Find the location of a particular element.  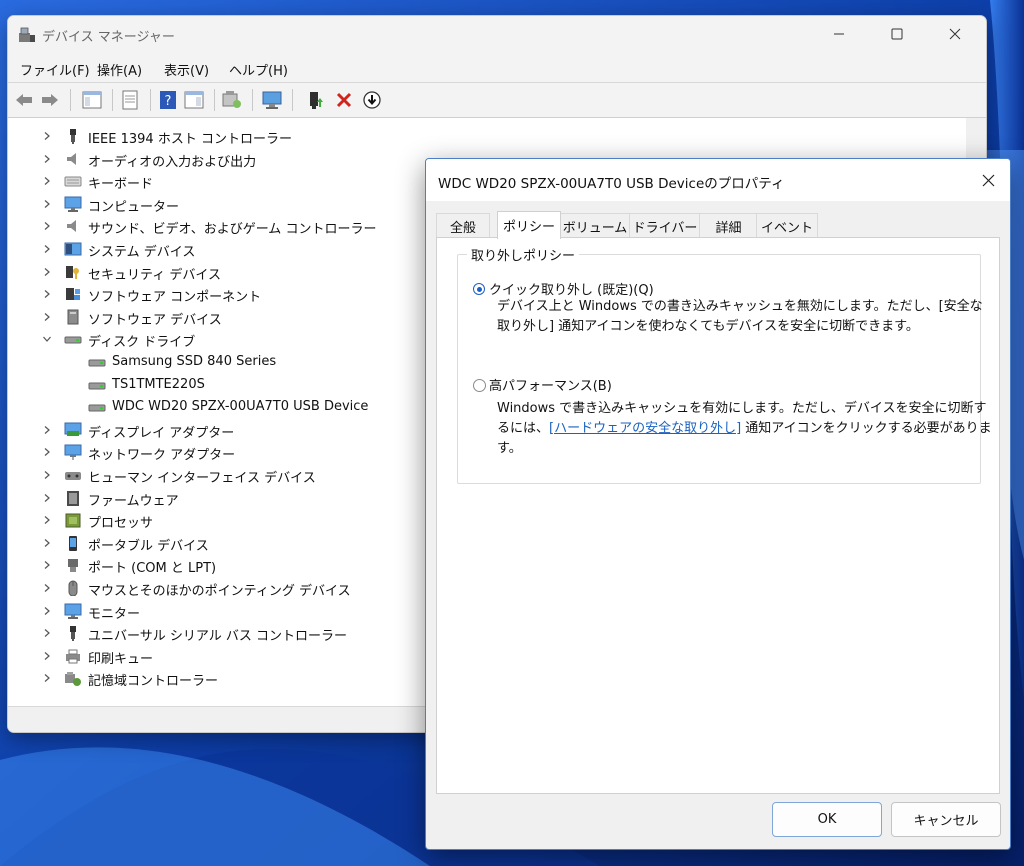

tab-details: 詳細 is located at coordinates (728, 225).